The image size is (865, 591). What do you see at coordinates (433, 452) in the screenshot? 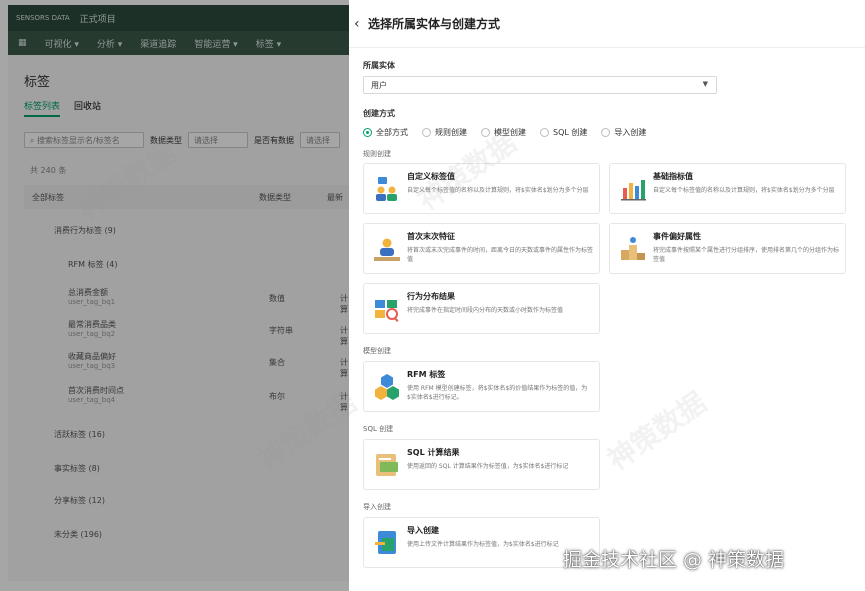
I see `card-title: SQL 计算结果` at bounding box center [433, 452].